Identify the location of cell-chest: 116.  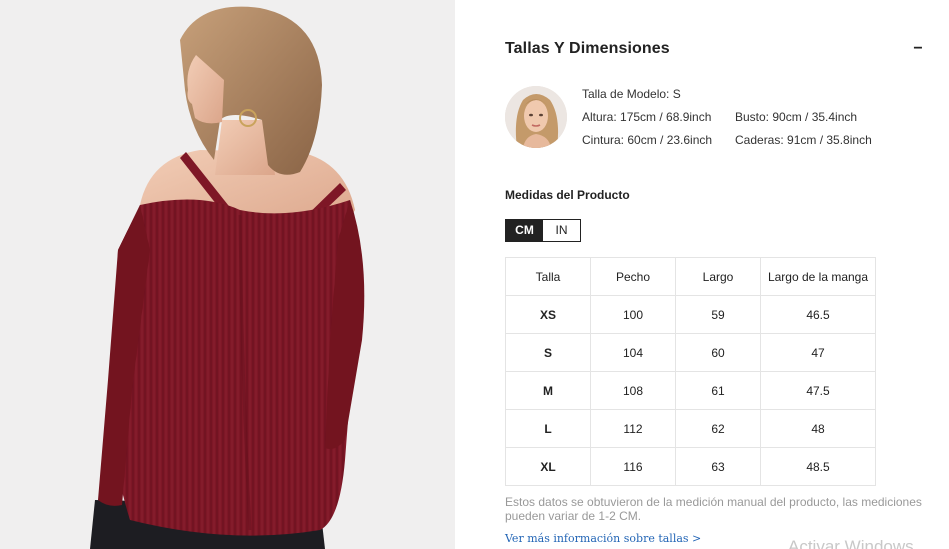
(633, 466).